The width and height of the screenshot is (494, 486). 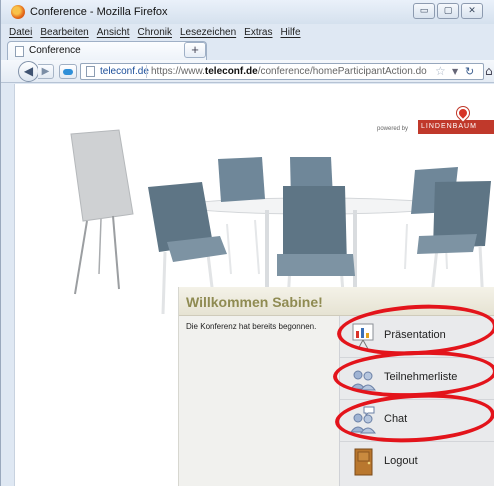 What do you see at coordinates (472, 11) in the screenshot?
I see `close-button: ✕` at bounding box center [472, 11].